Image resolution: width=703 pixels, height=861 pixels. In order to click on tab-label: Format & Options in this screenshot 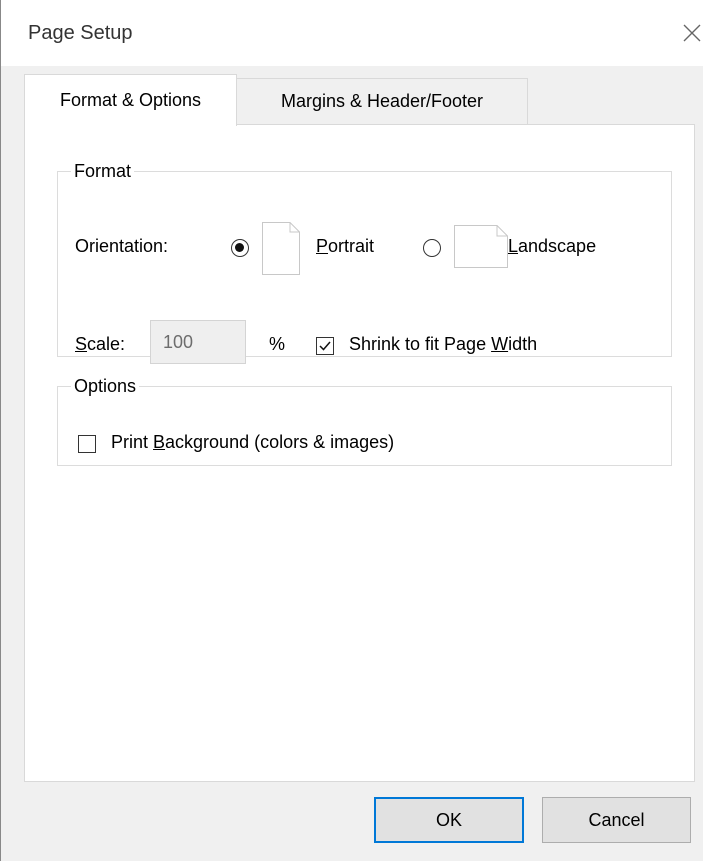, I will do `click(130, 100)`.